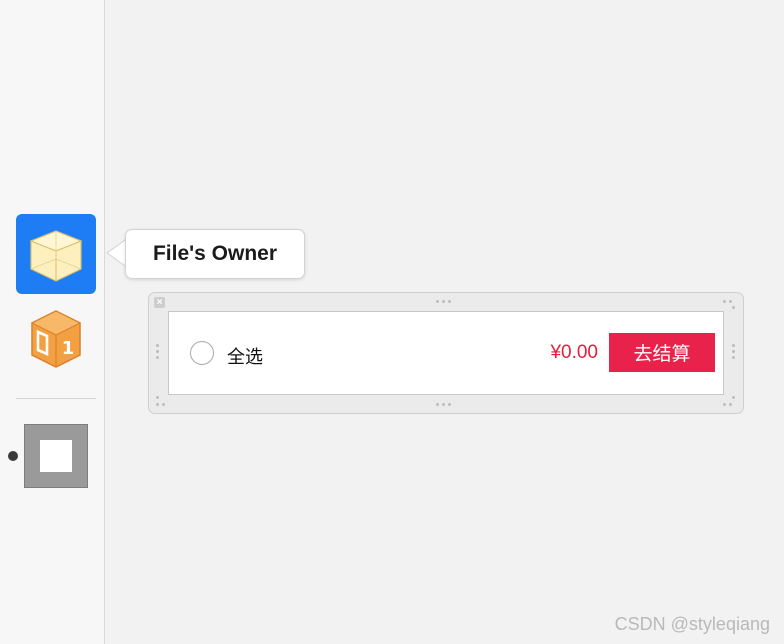  I want to click on selection-bullet, so click(13, 456).